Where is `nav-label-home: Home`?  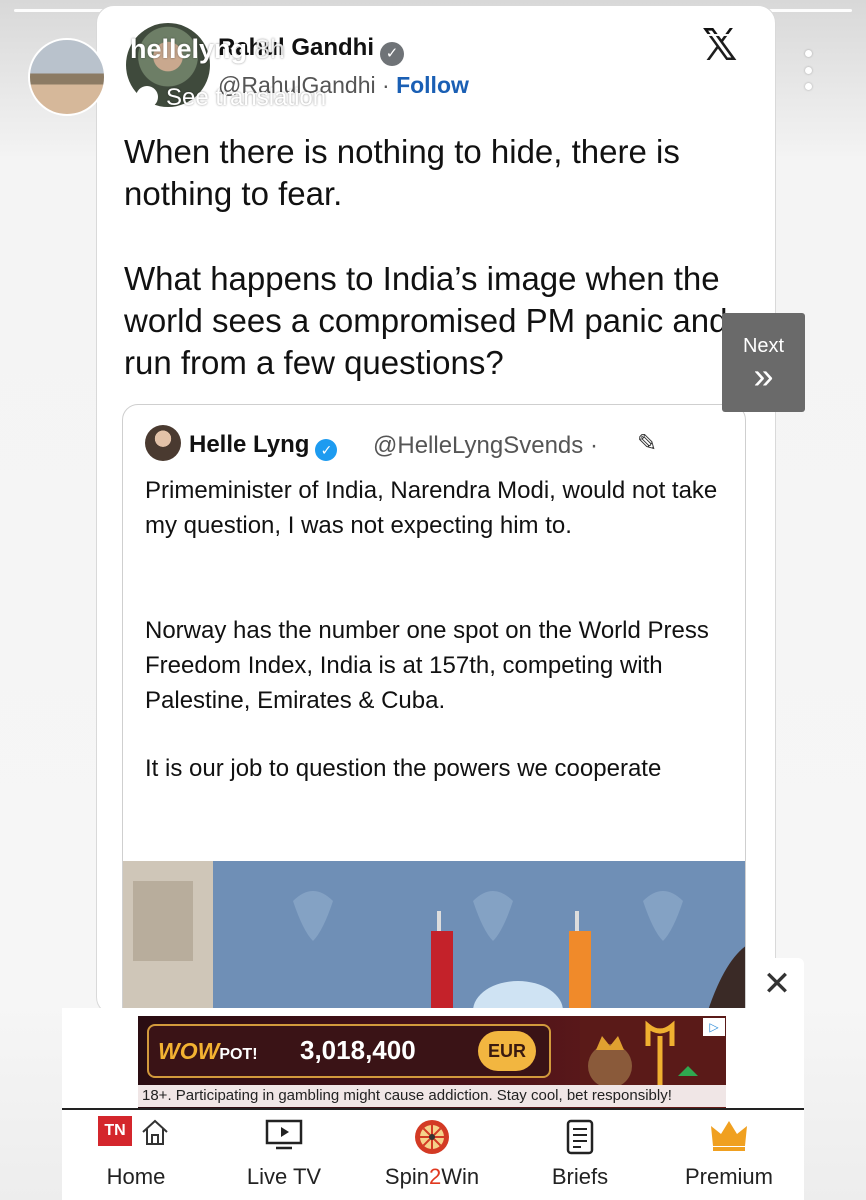
nav-label-home: Home is located at coordinates (136, 1176).